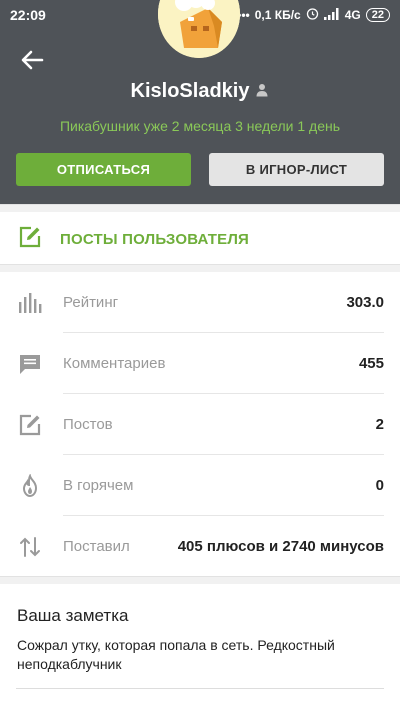  Describe the element at coordinates (88, 424) in the screenshot. I see `stat-label: Постов` at that location.